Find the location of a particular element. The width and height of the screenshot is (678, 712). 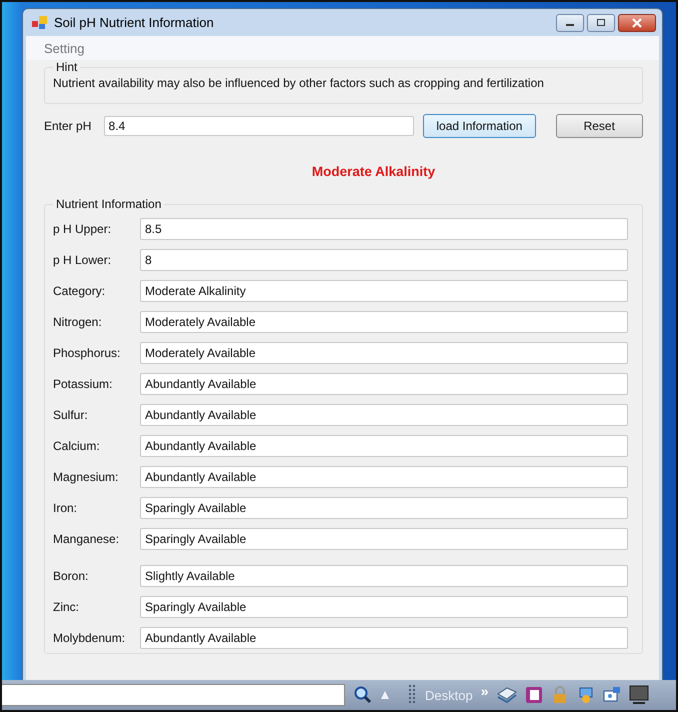

value-field: Slightly Available is located at coordinates (384, 575).